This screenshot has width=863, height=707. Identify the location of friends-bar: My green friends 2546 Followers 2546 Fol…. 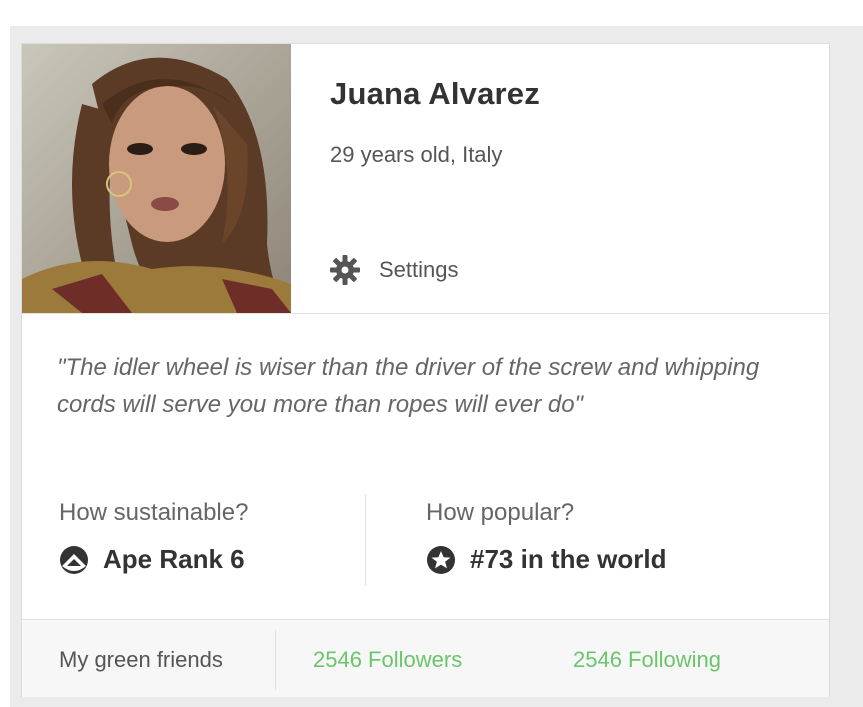
(425, 658).